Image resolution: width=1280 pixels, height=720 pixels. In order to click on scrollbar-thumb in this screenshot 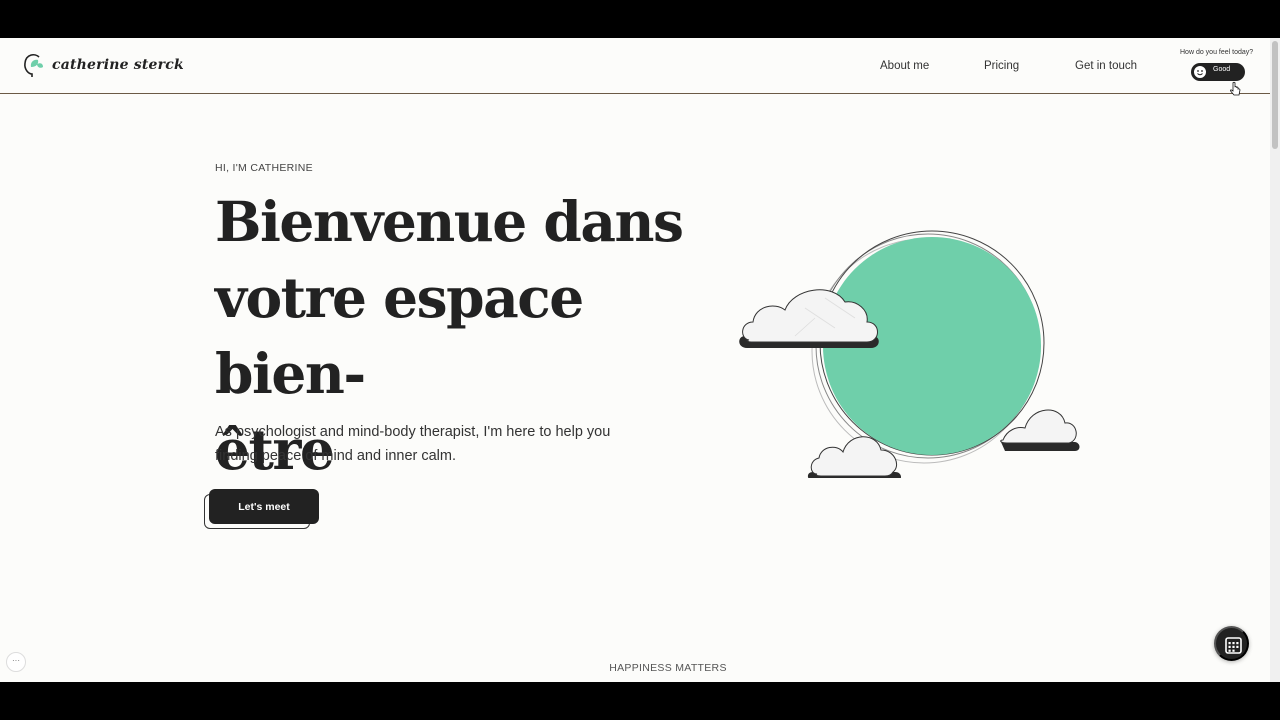, I will do `click(1275, 95)`.